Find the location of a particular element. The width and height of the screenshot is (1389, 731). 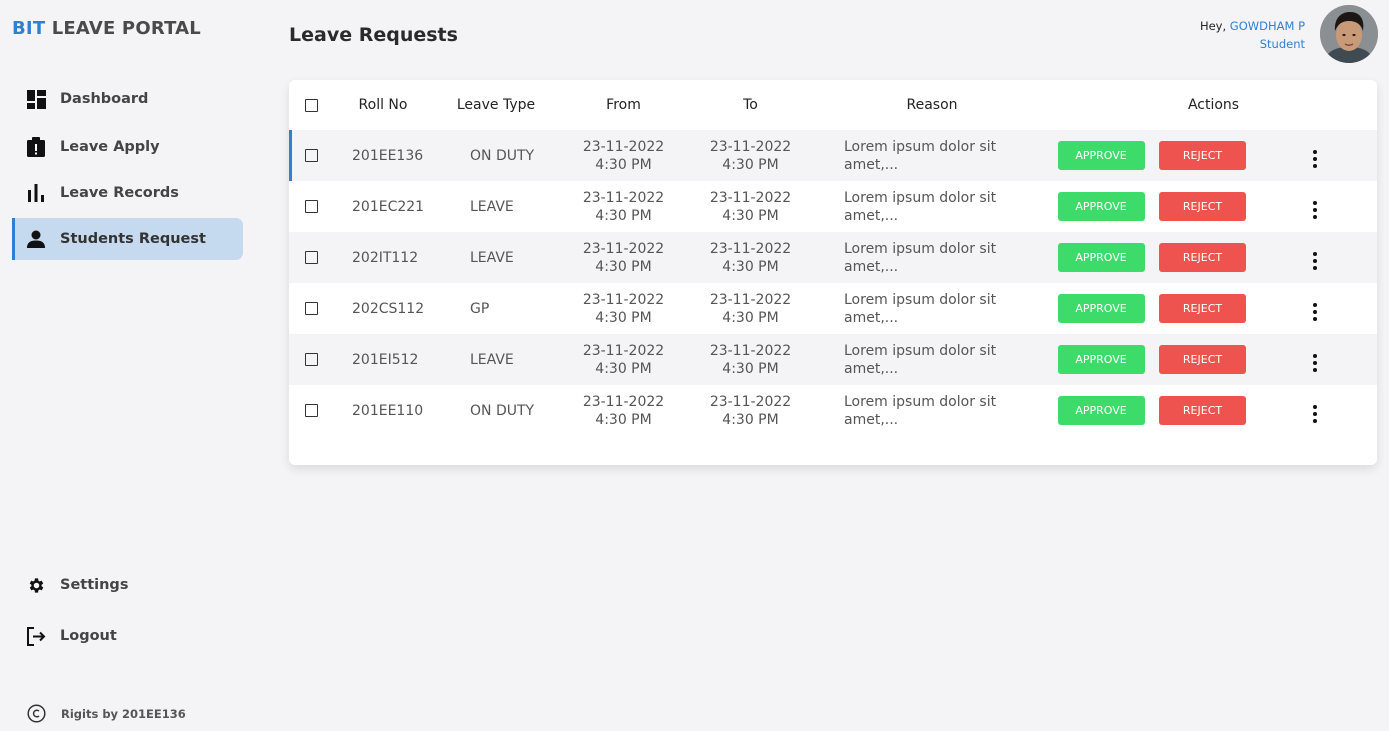

person-icon is located at coordinates (36, 239).